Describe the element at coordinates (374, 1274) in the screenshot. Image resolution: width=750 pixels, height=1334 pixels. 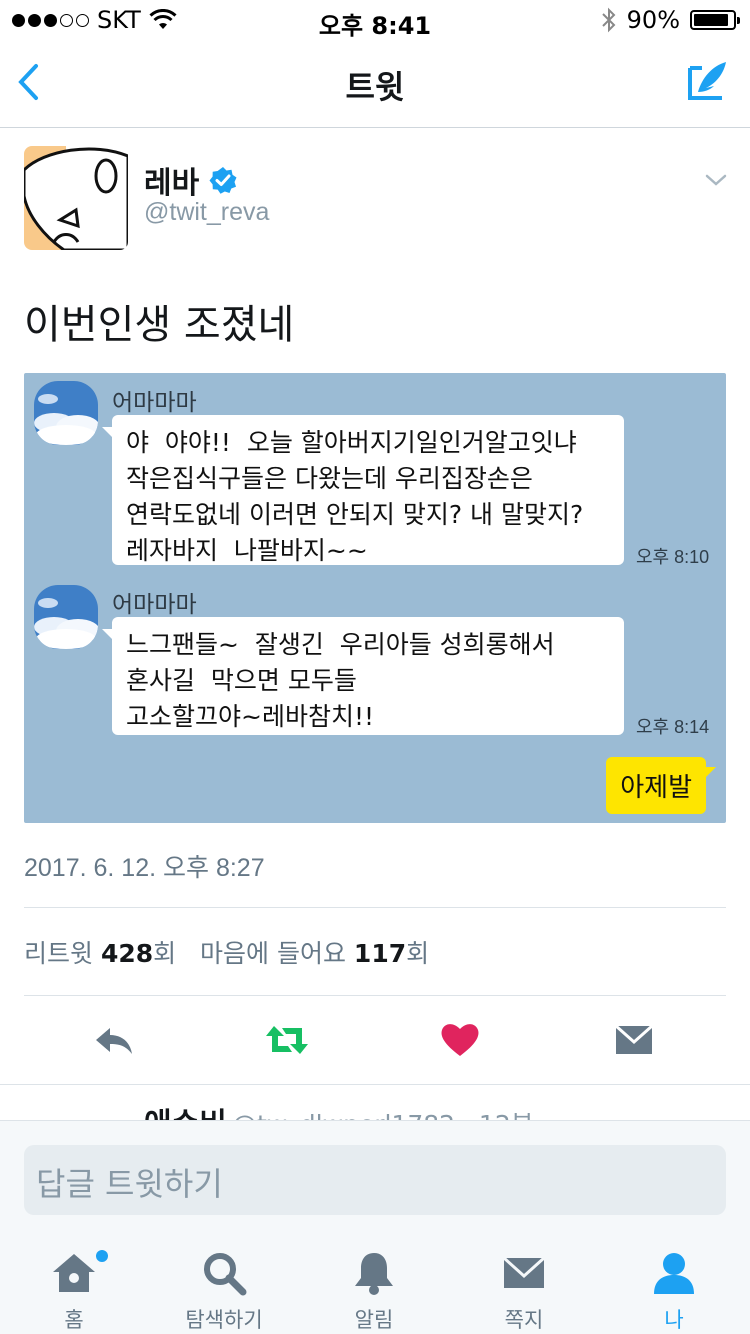
I see `bell-icon` at that location.